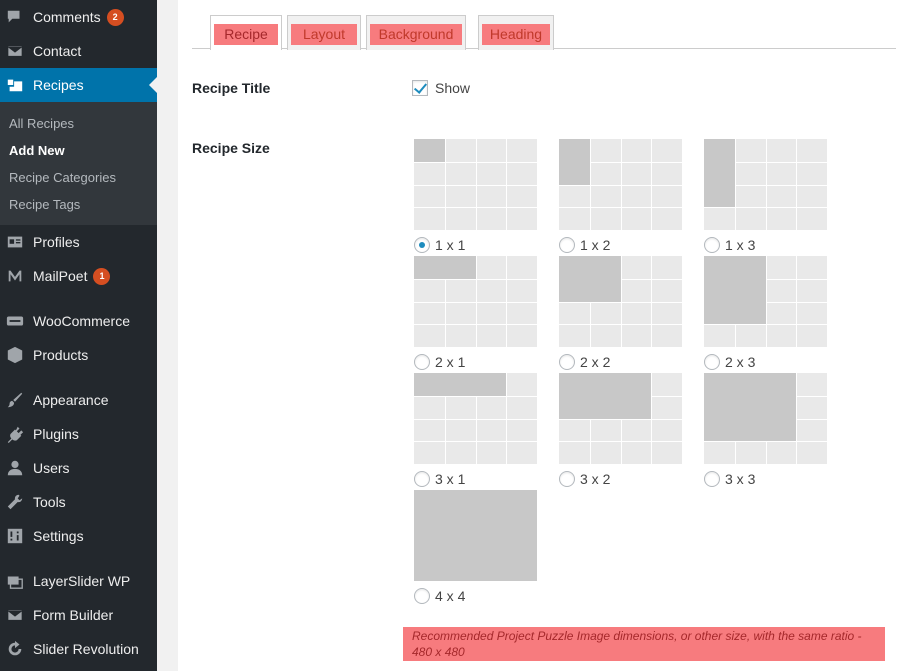  What do you see at coordinates (15, 434) in the screenshot?
I see `plugin-icon` at bounding box center [15, 434].